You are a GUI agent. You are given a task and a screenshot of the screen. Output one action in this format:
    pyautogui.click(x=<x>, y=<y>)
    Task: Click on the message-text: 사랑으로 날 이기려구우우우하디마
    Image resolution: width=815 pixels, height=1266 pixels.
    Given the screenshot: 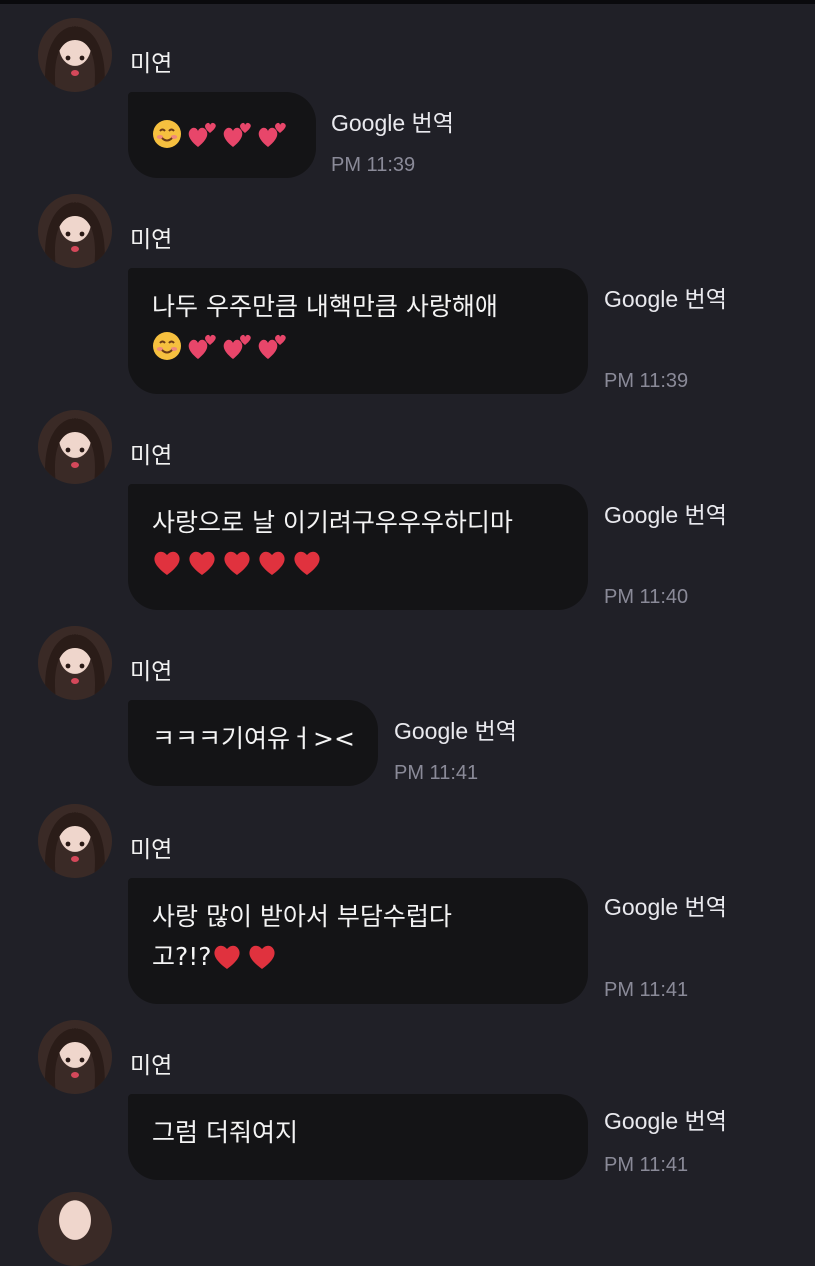 What is the action you would take?
    pyautogui.click(x=332, y=522)
    